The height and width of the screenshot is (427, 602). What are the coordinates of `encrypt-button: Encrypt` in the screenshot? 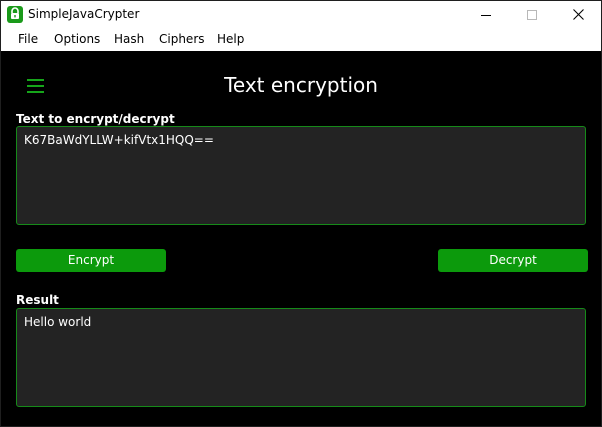 It's located at (91, 260).